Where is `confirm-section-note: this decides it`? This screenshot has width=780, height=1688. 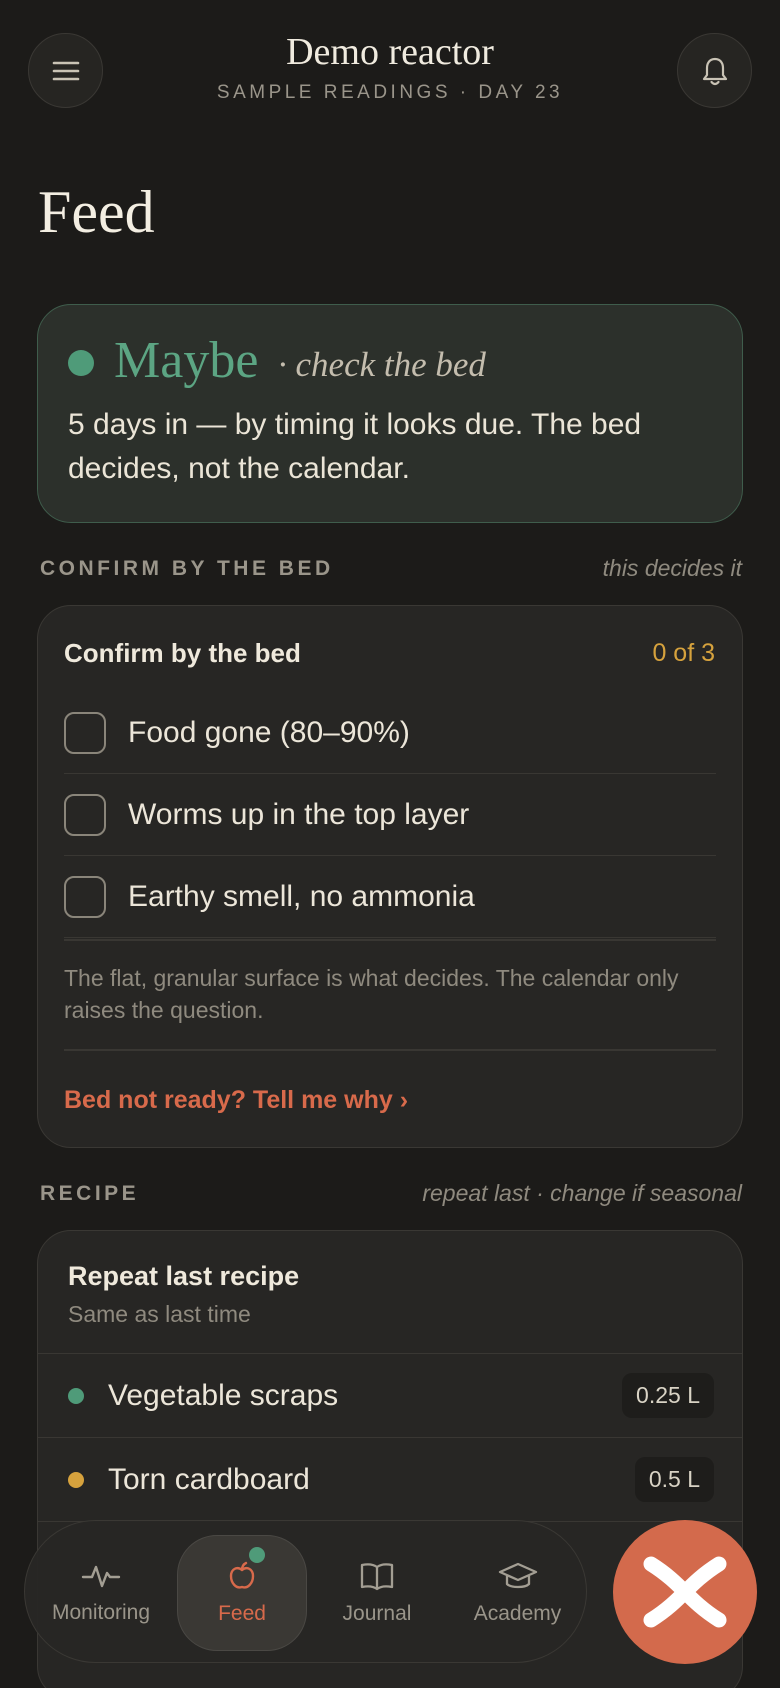 confirm-section-note: this decides it is located at coordinates (672, 568).